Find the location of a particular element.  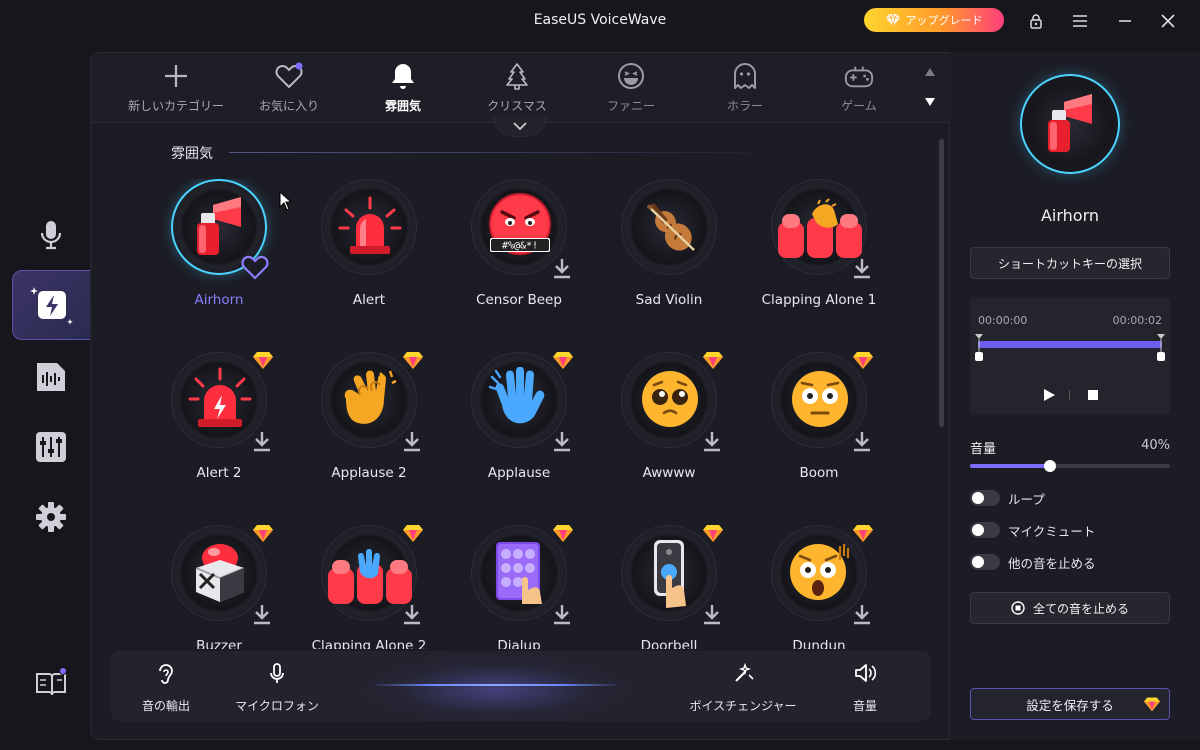

bottom-toolbar: 音の輸出 マイクロフォン ボイスチェンジャー 音量 is located at coordinates (521, 686).